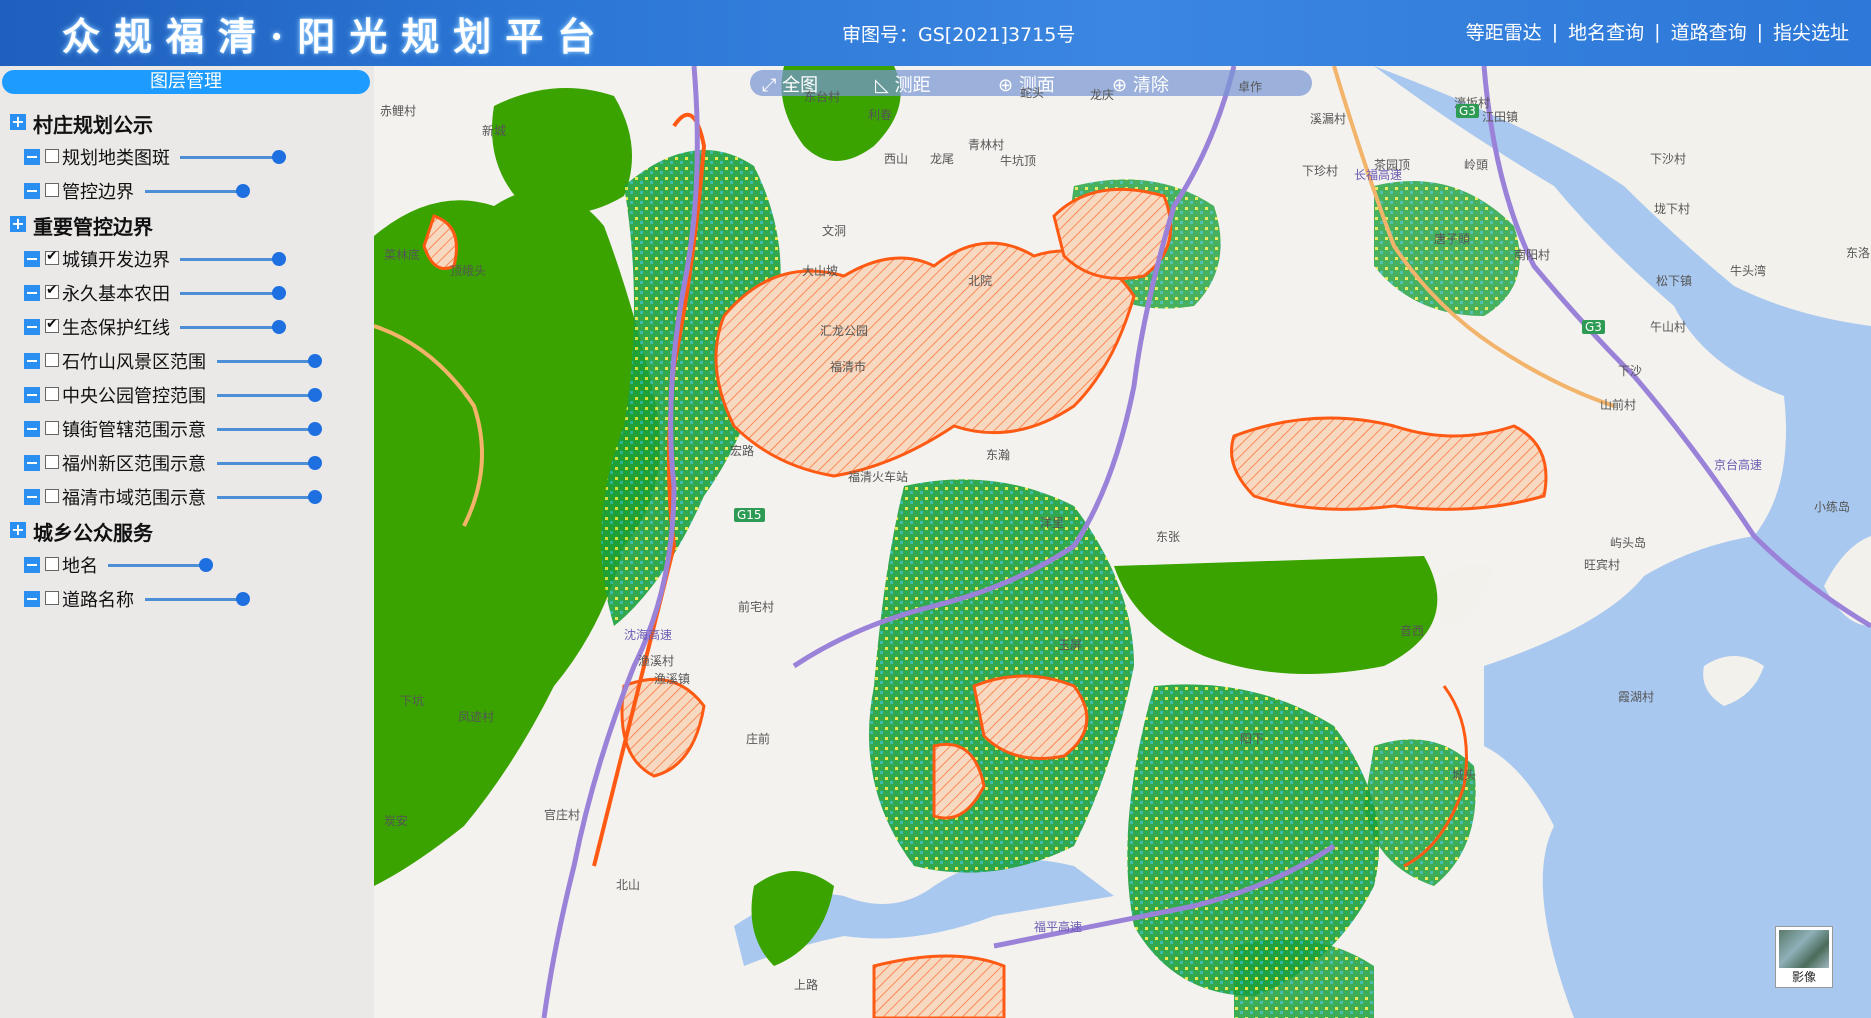 This screenshot has height=1018, width=1871. I want to click on layer-row: 福州新区范围示意, so click(187, 463).